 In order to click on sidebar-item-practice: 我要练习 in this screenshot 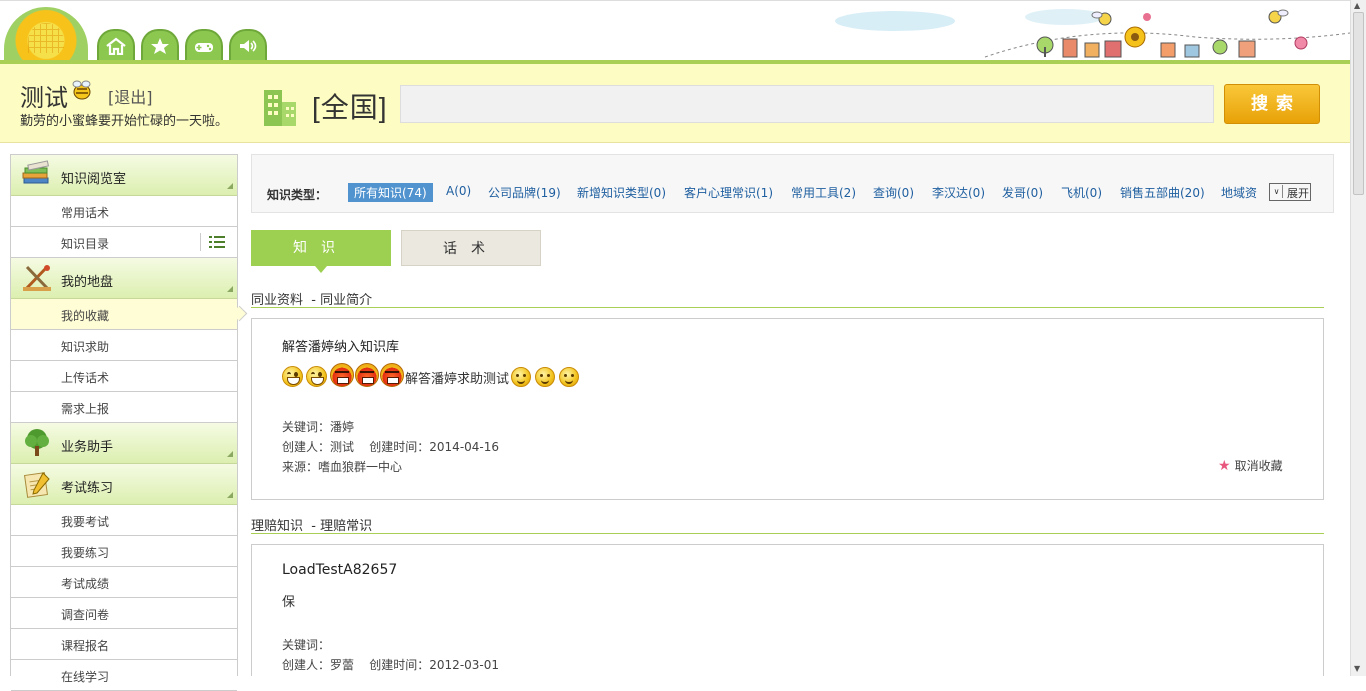, I will do `click(124, 551)`.